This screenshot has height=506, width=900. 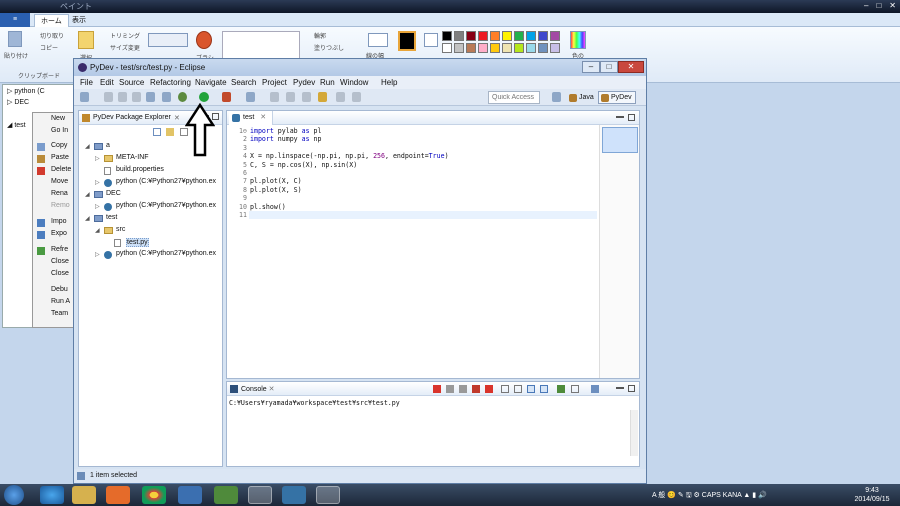 What do you see at coordinates (226, 495) in the screenshot?
I see `app-icon` at bounding box center [226, 495].